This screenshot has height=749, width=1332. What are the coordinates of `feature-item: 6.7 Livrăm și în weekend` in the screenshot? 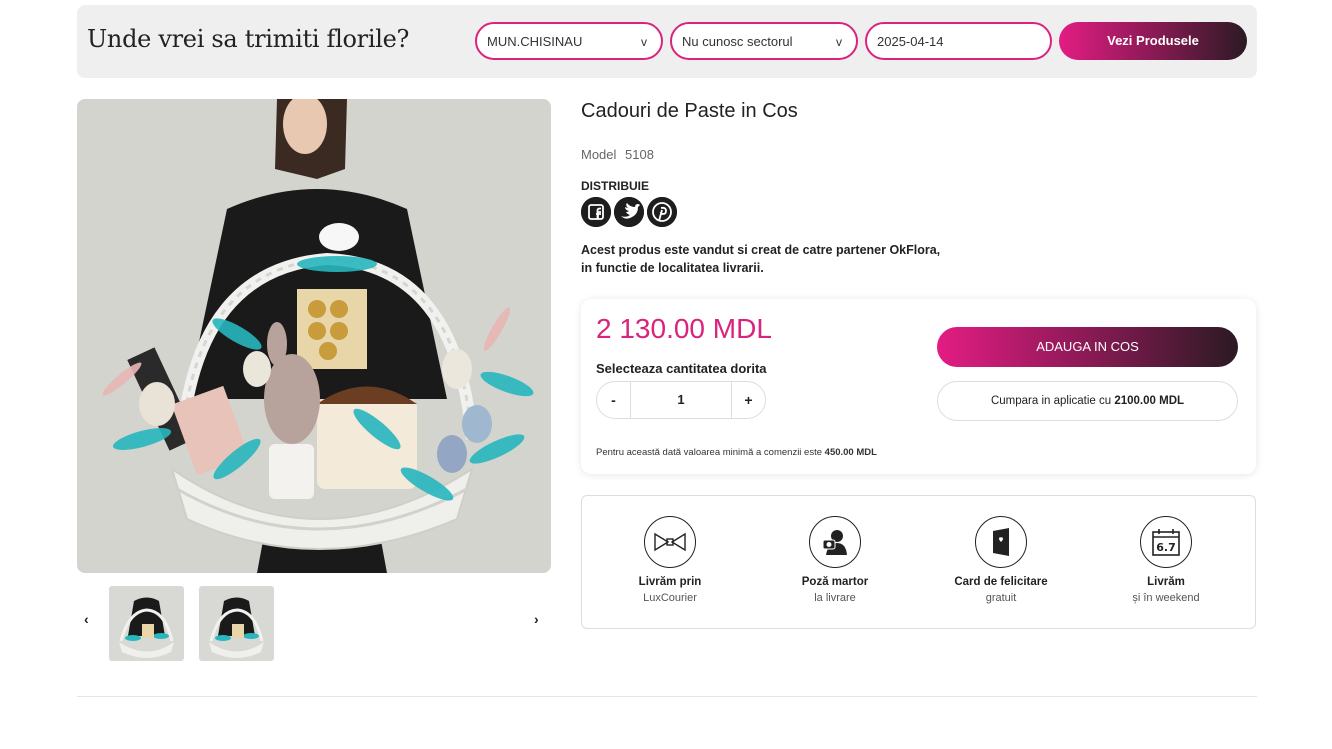 It's located at (1166, 560).